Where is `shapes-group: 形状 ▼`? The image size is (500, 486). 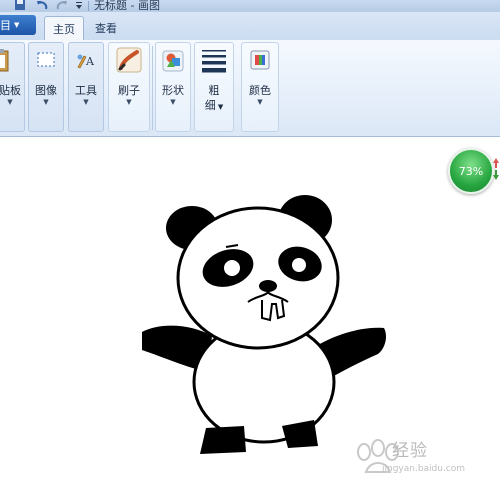 shapes-group: 形状 ▼ is located at coordinates (173, 87).